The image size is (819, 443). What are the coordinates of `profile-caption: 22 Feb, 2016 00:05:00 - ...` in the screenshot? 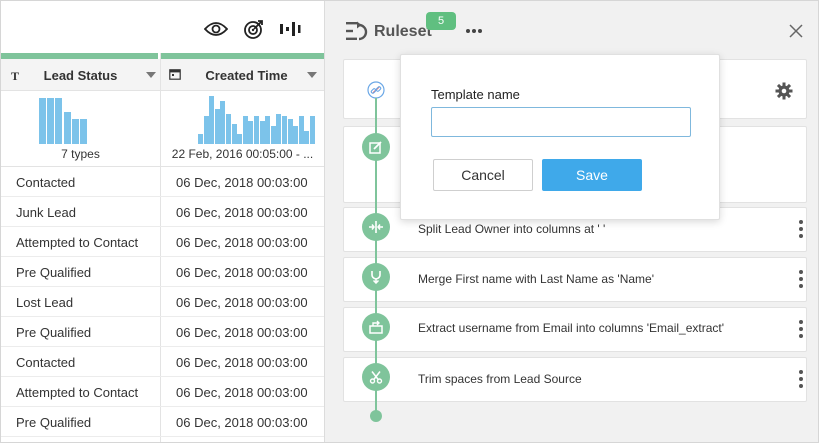 It's located at (242, 154).